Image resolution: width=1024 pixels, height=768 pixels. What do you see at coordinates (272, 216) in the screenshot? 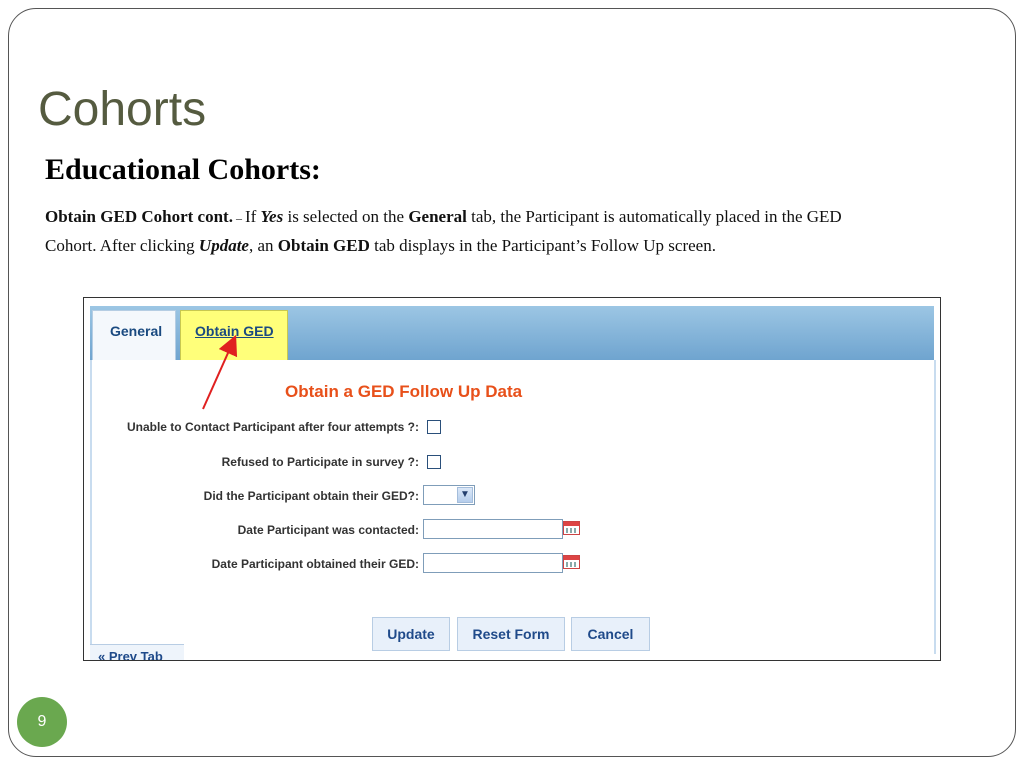
I see `para-yes: Yes` at bounding box center [272, 216].